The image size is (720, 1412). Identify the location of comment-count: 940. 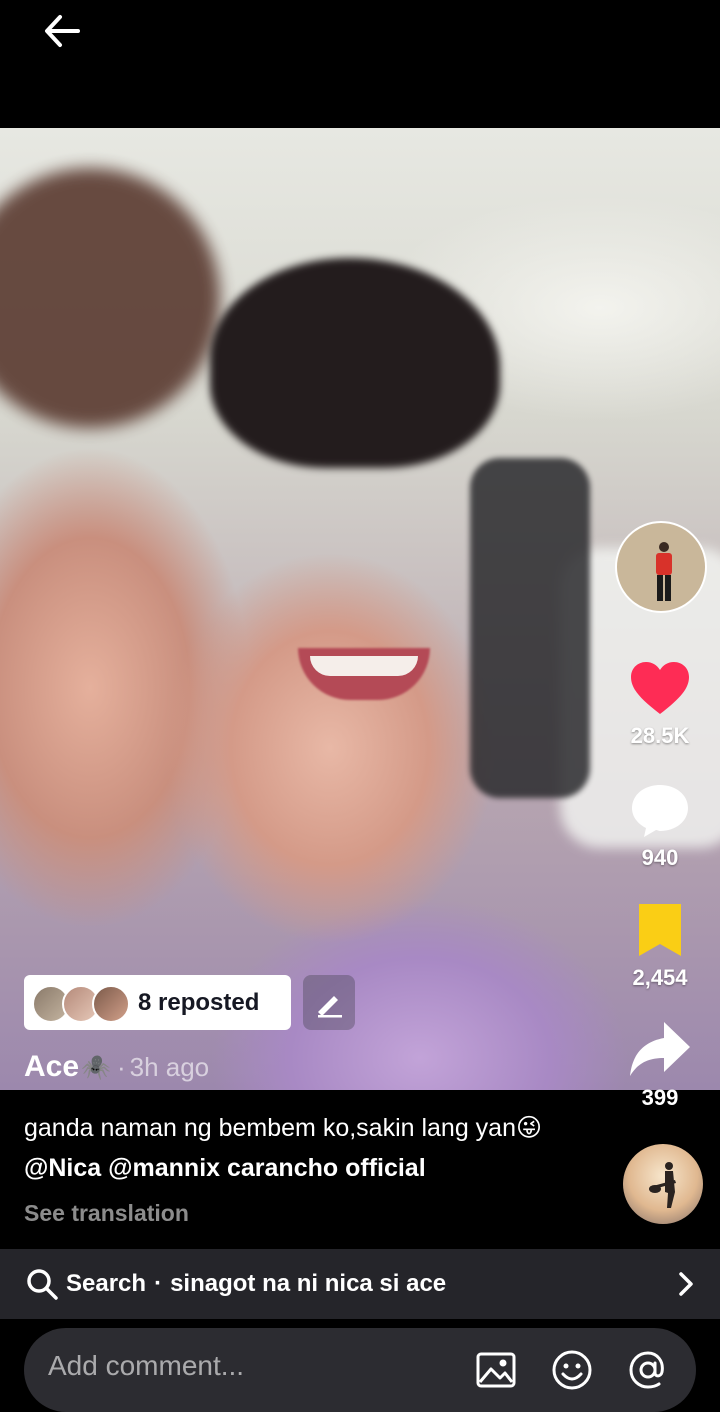
(660, 857).